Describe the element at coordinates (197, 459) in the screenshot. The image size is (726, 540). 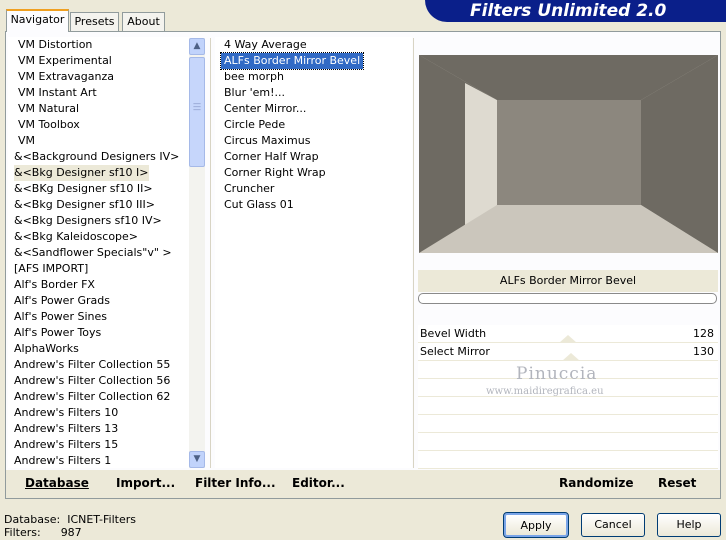
I see `scroll-down-icon: ▼` at that location.